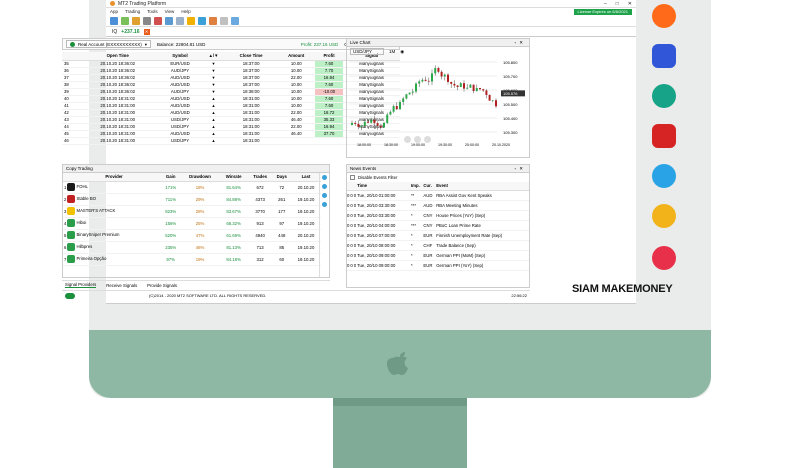 The height and width of the screenshot is (468, 800). What do you see at coordinates (367, 51) in the screenshot?
I see `symbol-select: USD/JPY` at bounding box center [367, 51].